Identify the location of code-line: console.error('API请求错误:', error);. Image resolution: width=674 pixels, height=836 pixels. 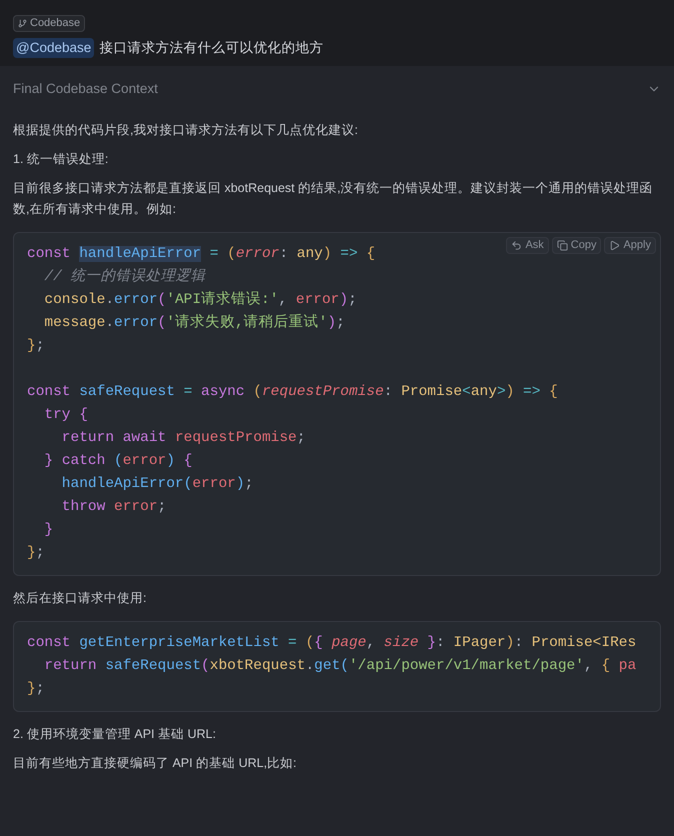
(200, 300).